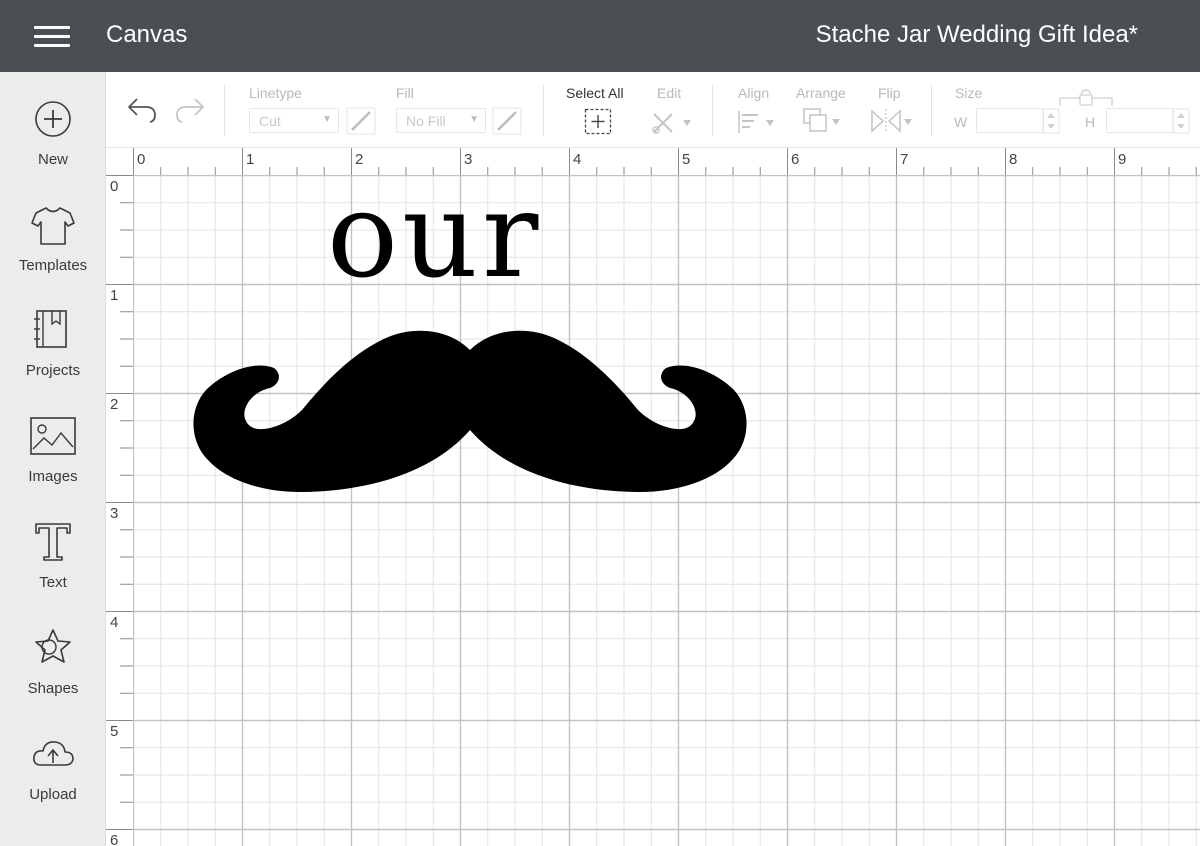 This screenshot has height=846, width=1200. I want to click on ruler-top-label: 4, so click(577, 159).